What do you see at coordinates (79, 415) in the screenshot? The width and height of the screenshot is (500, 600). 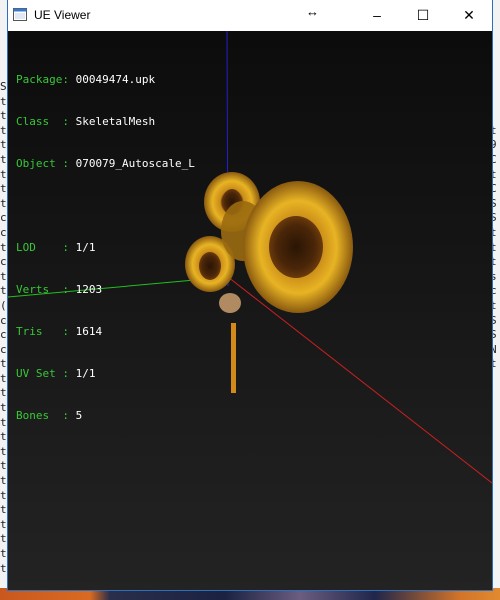 I see `info-value: 5` at bounding box center [79, 415].